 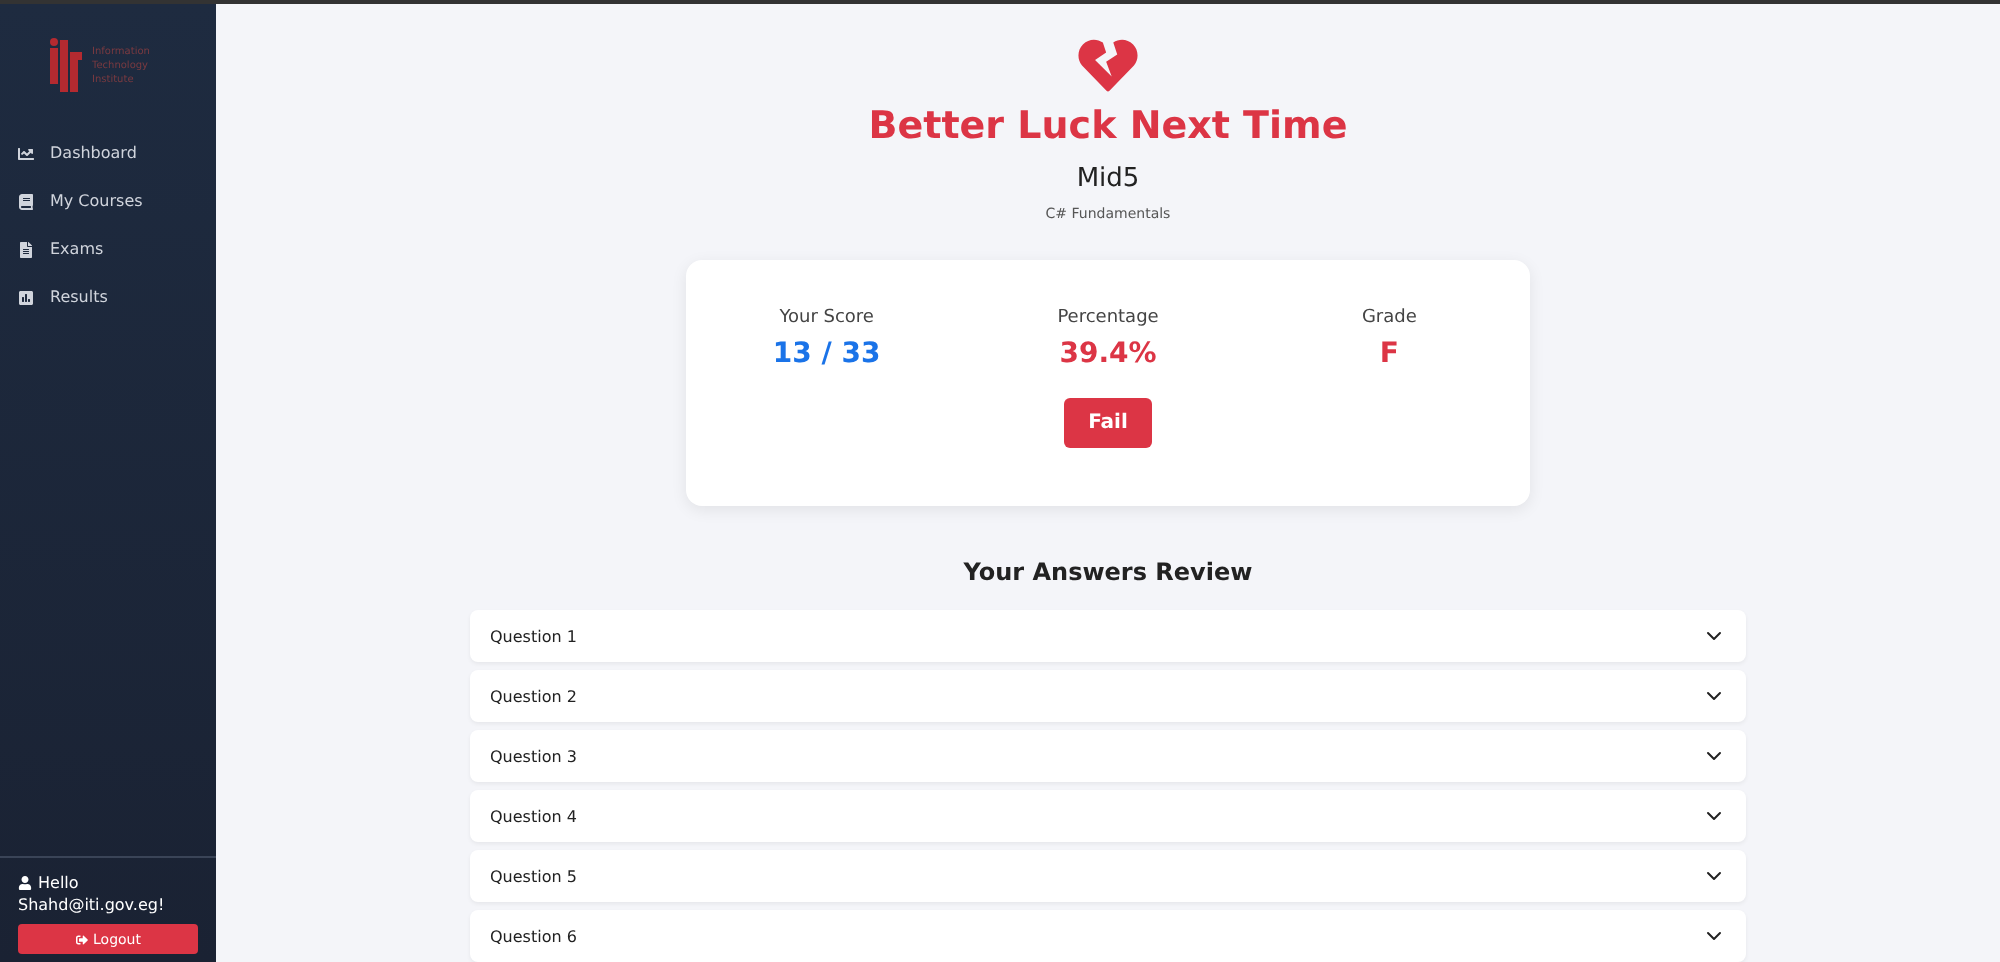 I want to click on question-label: Question 3, so click(x=533, y=756).